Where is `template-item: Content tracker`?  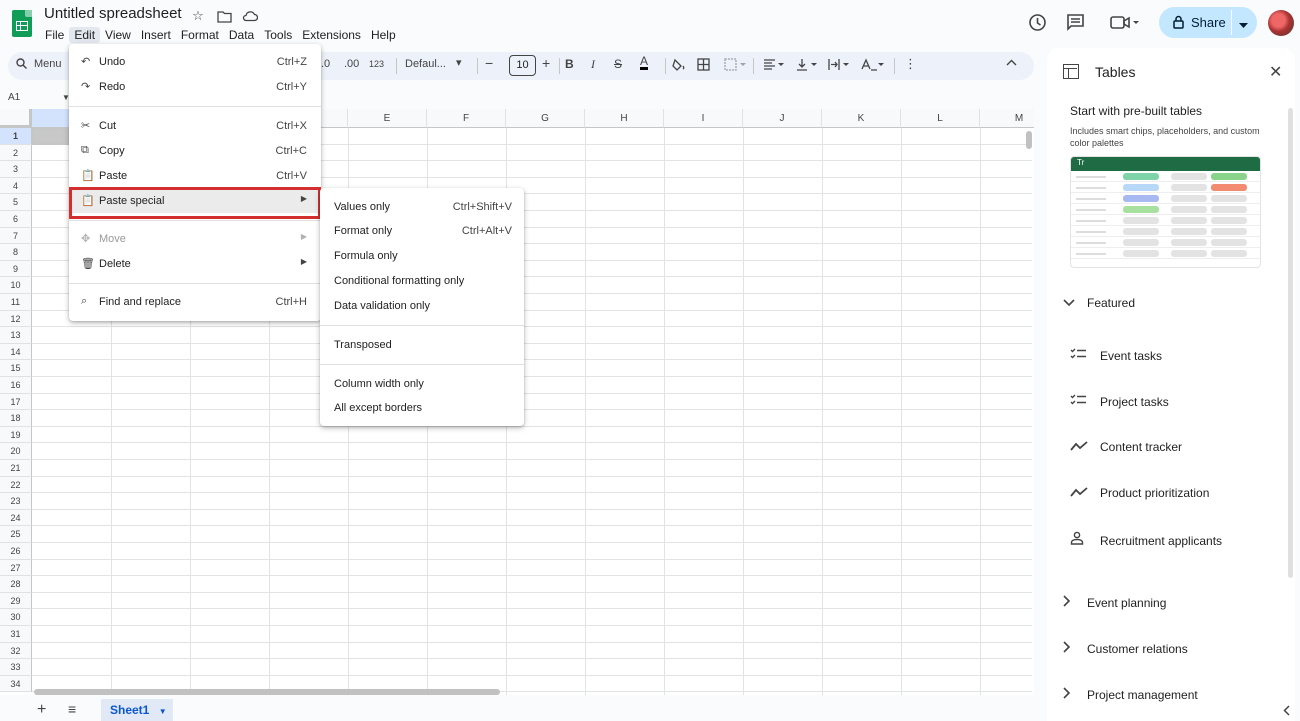 template-item: Content tracker is located at coordinates (1126, 446).